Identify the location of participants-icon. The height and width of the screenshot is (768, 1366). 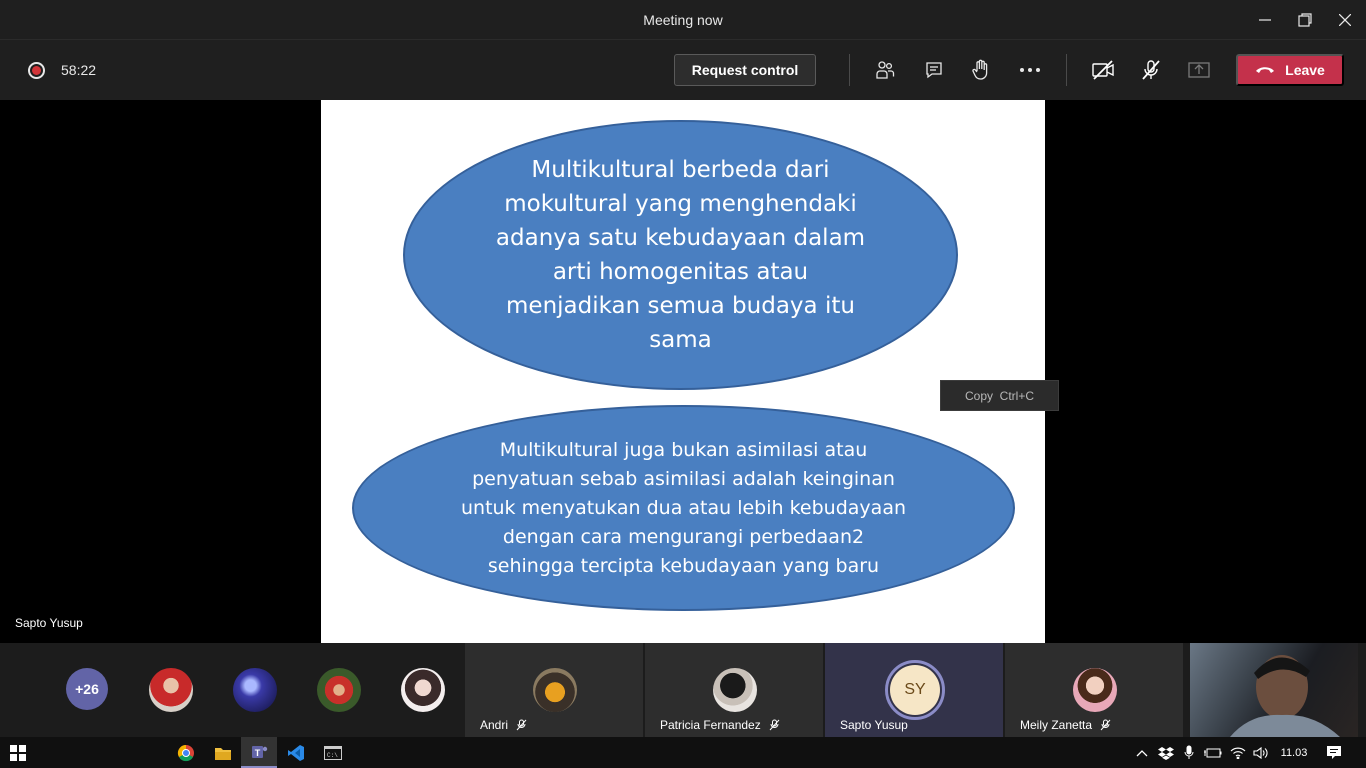
(885, 70).